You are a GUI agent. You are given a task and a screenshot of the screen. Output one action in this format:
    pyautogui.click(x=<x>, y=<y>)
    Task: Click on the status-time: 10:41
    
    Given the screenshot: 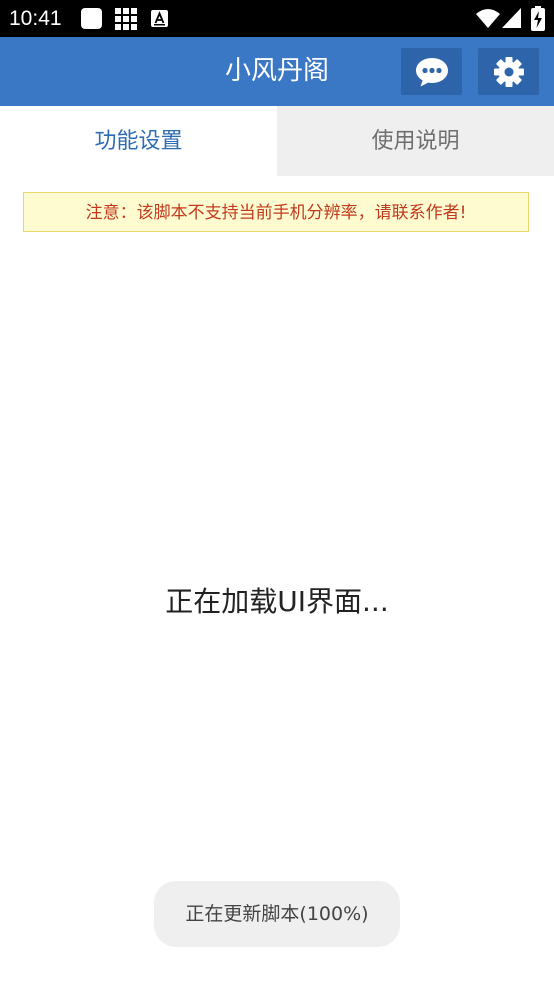 What is the action you would take?
    pyautogui.click(x=35, y=18)
    